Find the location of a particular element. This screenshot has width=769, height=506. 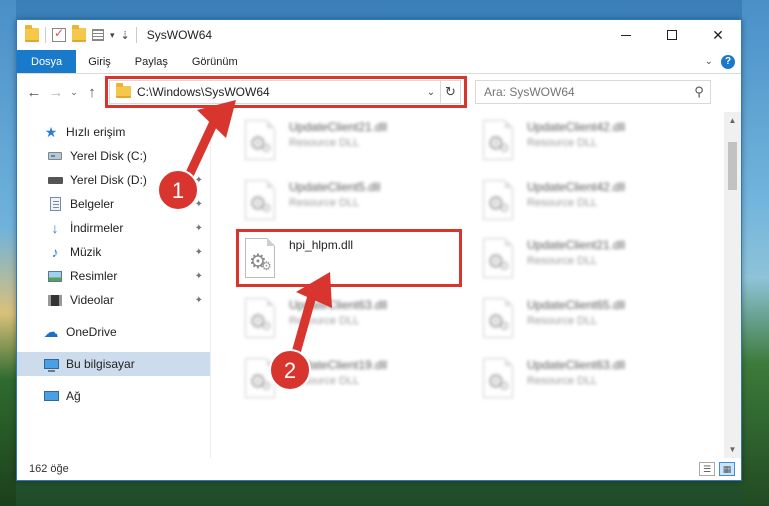

up-button: ↑ is located at coordinates (92, 92).